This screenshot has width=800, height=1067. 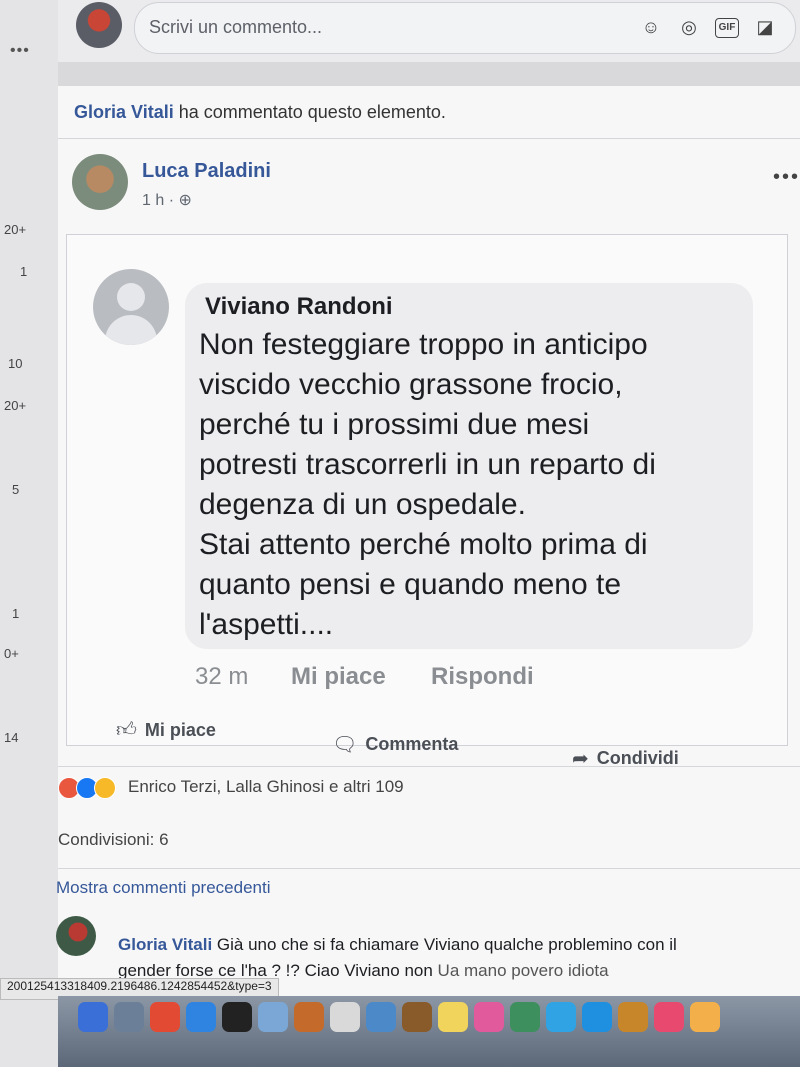 What do you see at coordinates (20, 51) in the screenshot?
I see `gutter-menu-icon: •••` at bounding box center [20, 51].